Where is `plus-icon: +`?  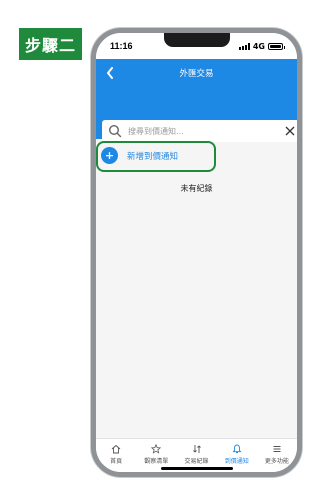
plus-icon: + is located at coordinates (109, 155).